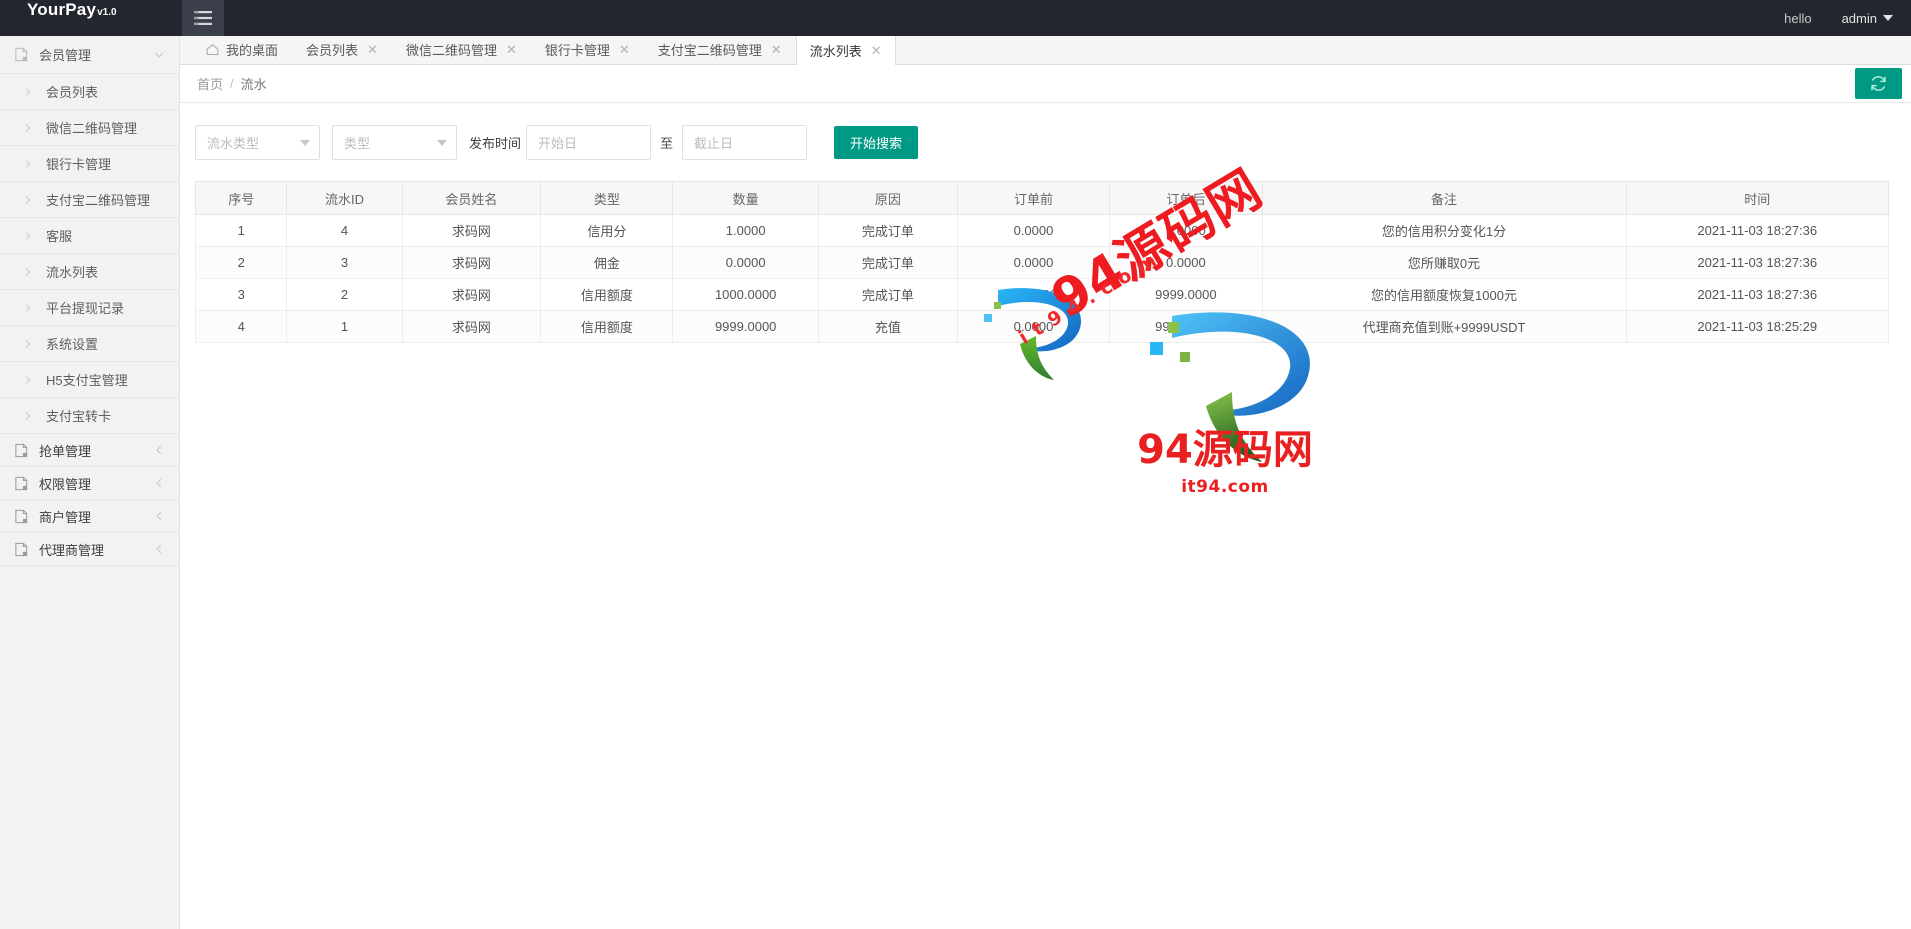 This screenshot has width=1911, height=929. I want to click on column-header-seq: 序号, so click(241, 198).